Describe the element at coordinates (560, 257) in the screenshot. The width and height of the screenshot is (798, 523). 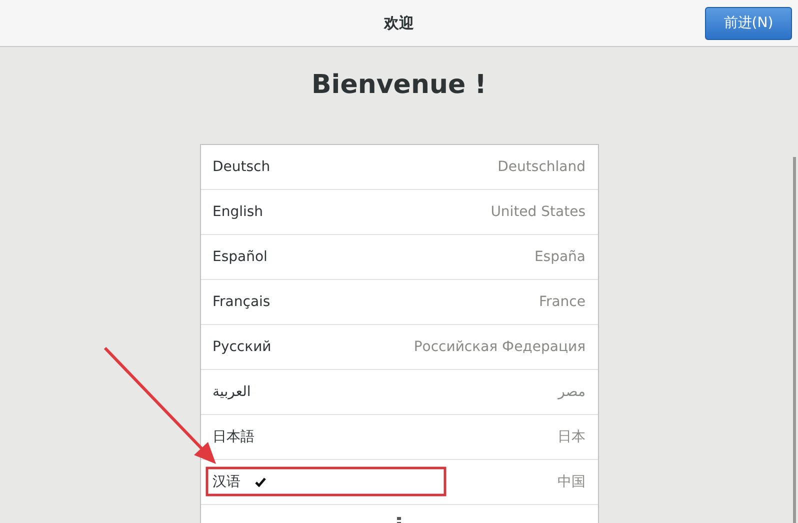
I see `region-name: España` at that location.